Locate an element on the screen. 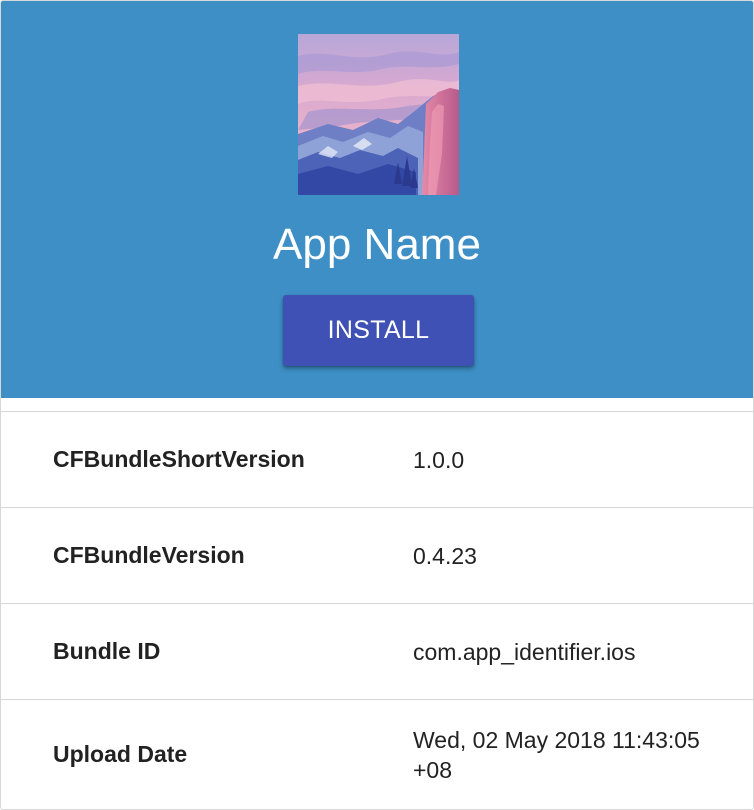 This screenshot has height=810, width=754. info-value: Wed, 02 May 2018 11:43:05 +08 is located at coordinates (556, 754).